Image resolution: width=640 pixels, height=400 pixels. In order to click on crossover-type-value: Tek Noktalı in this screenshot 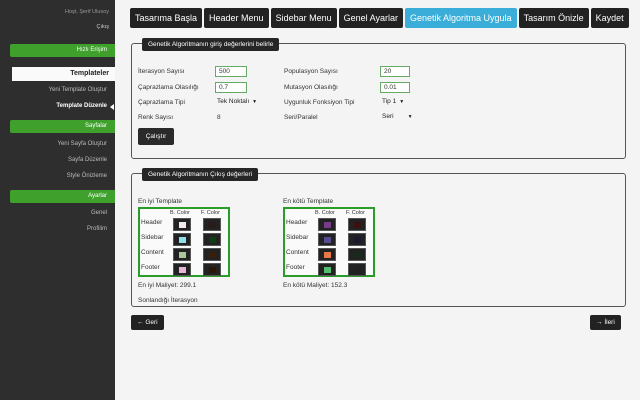, I will do `click(233, 101)`.